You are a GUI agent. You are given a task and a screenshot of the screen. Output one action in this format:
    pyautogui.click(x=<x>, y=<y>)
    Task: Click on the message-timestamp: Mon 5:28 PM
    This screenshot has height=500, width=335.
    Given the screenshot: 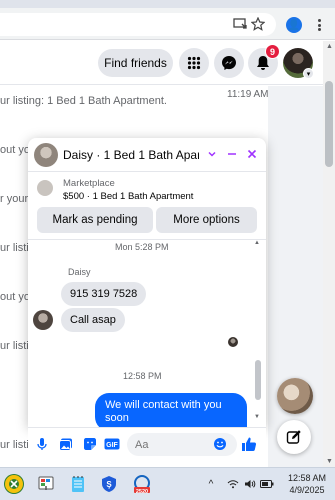 What is the action you would take?
    pyautogui.click(x=142, y=247)
    